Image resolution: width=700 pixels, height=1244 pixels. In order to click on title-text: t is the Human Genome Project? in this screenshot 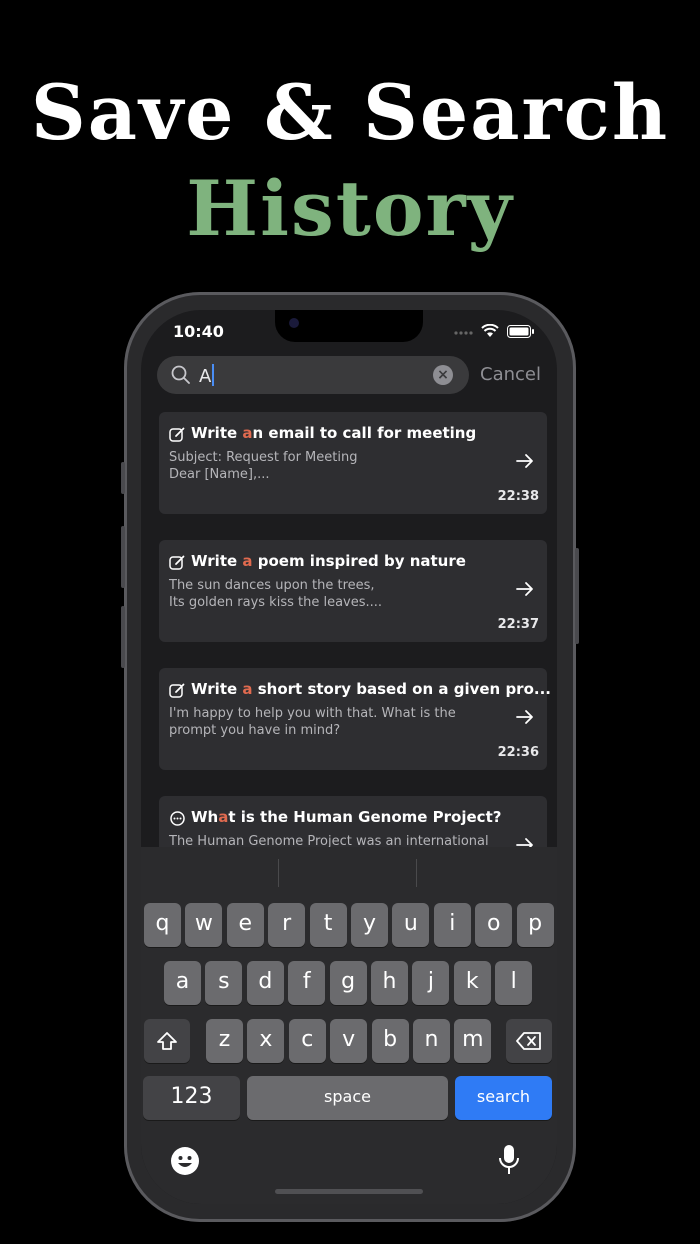, I will do `click(365, 817)`.